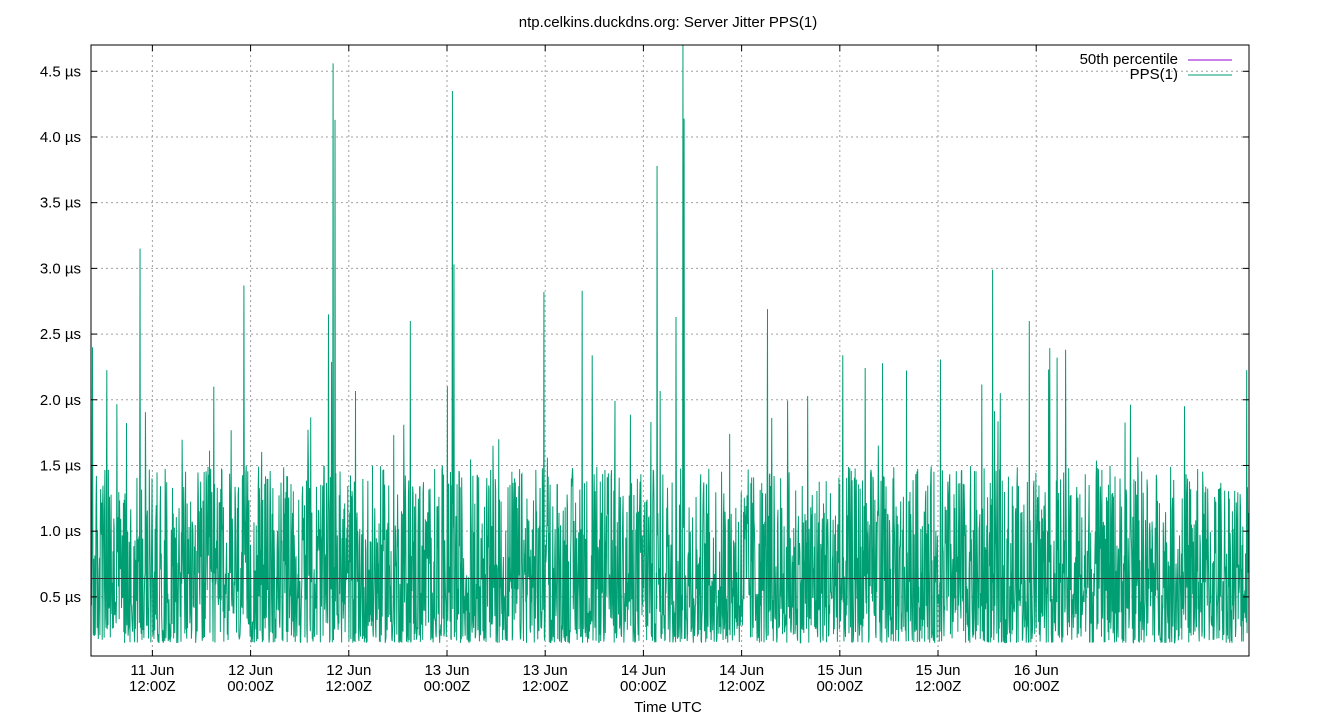 This screenshot has width=1340, height=720. I want to click on y-tick-label: 4.5 µs, so click(60, 71).